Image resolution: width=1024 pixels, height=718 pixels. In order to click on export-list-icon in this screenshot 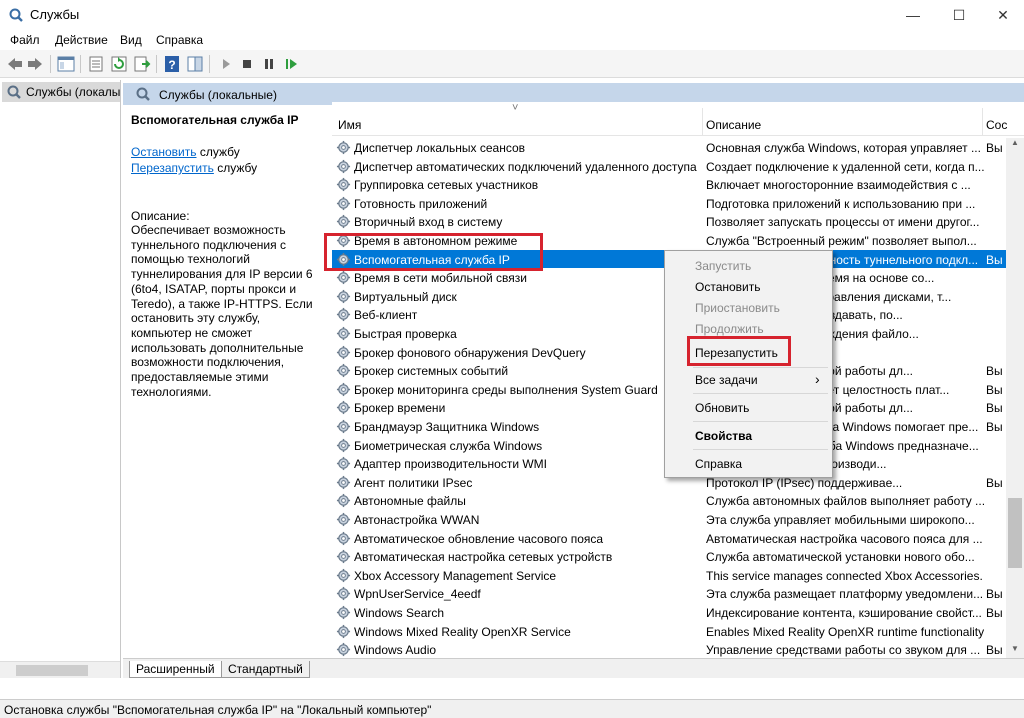, I will do `click(142, 64)`.